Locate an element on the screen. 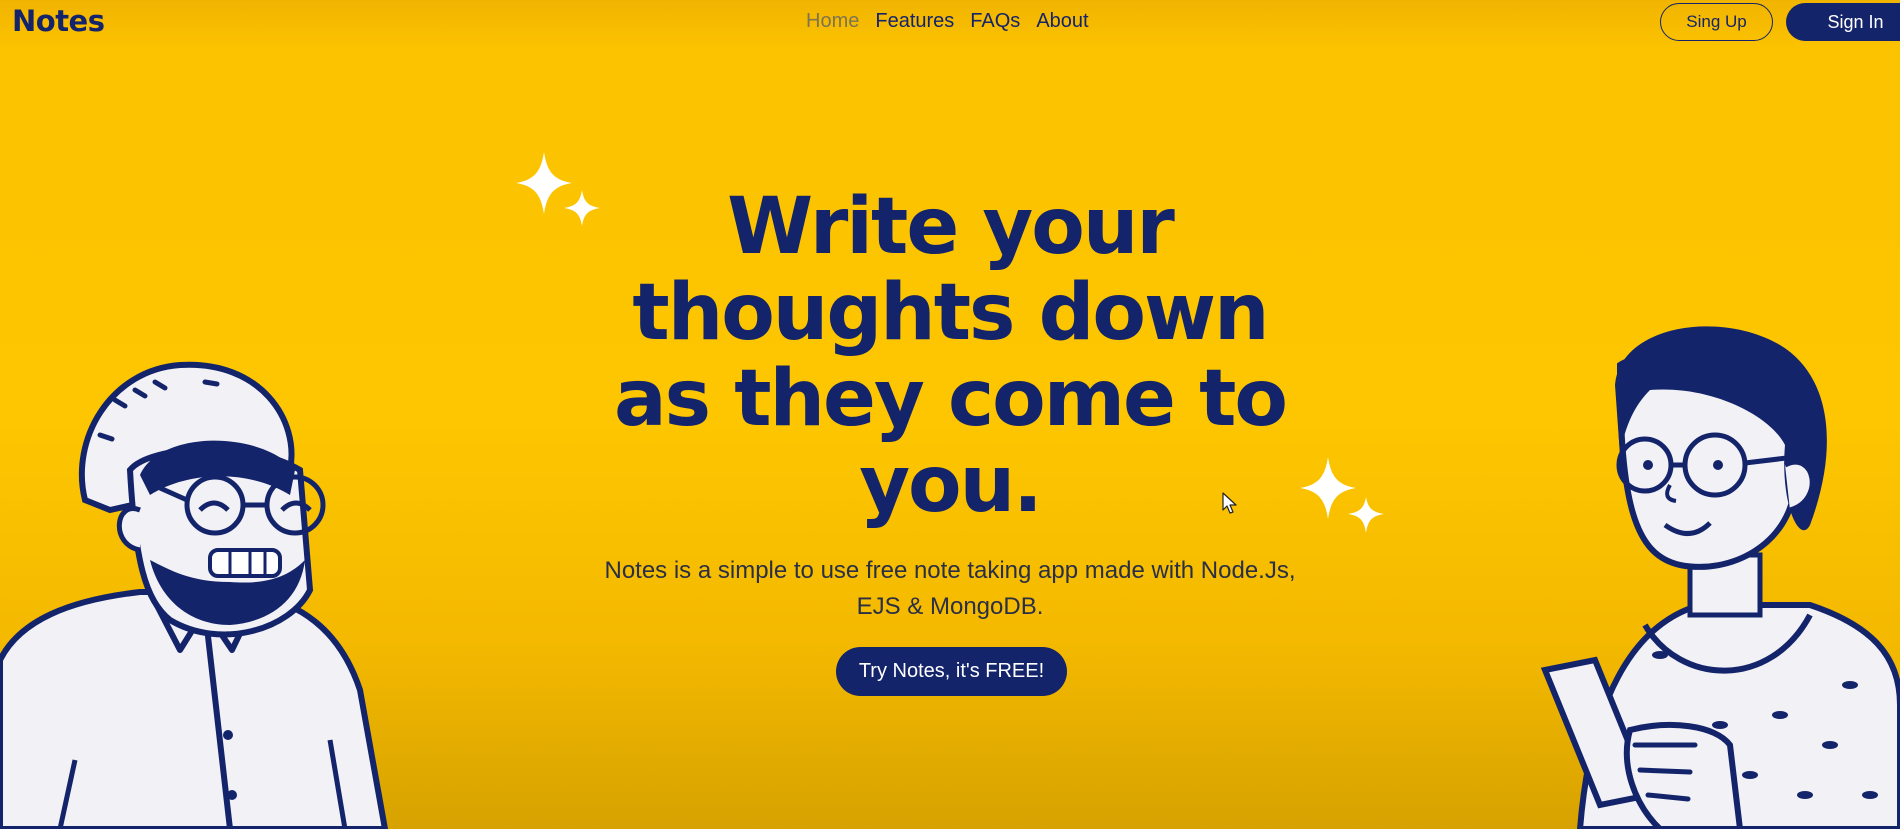  main-nav: Home Features FAQs About is located at coordinates (947, 21).